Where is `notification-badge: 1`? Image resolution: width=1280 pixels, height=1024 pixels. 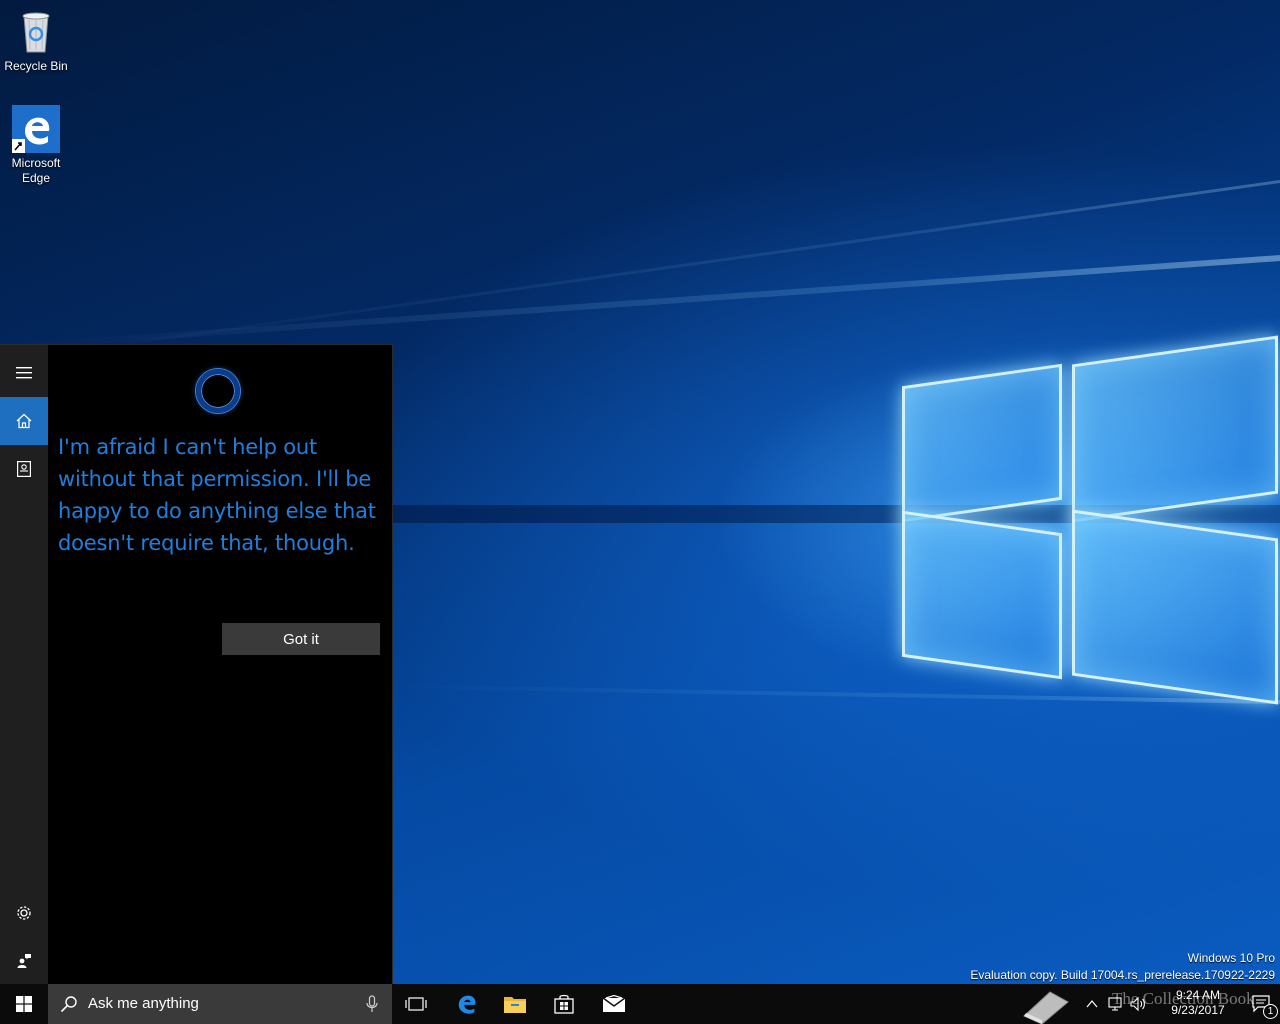 notification-badge: 1 is located at coordinates (1270, 1011).